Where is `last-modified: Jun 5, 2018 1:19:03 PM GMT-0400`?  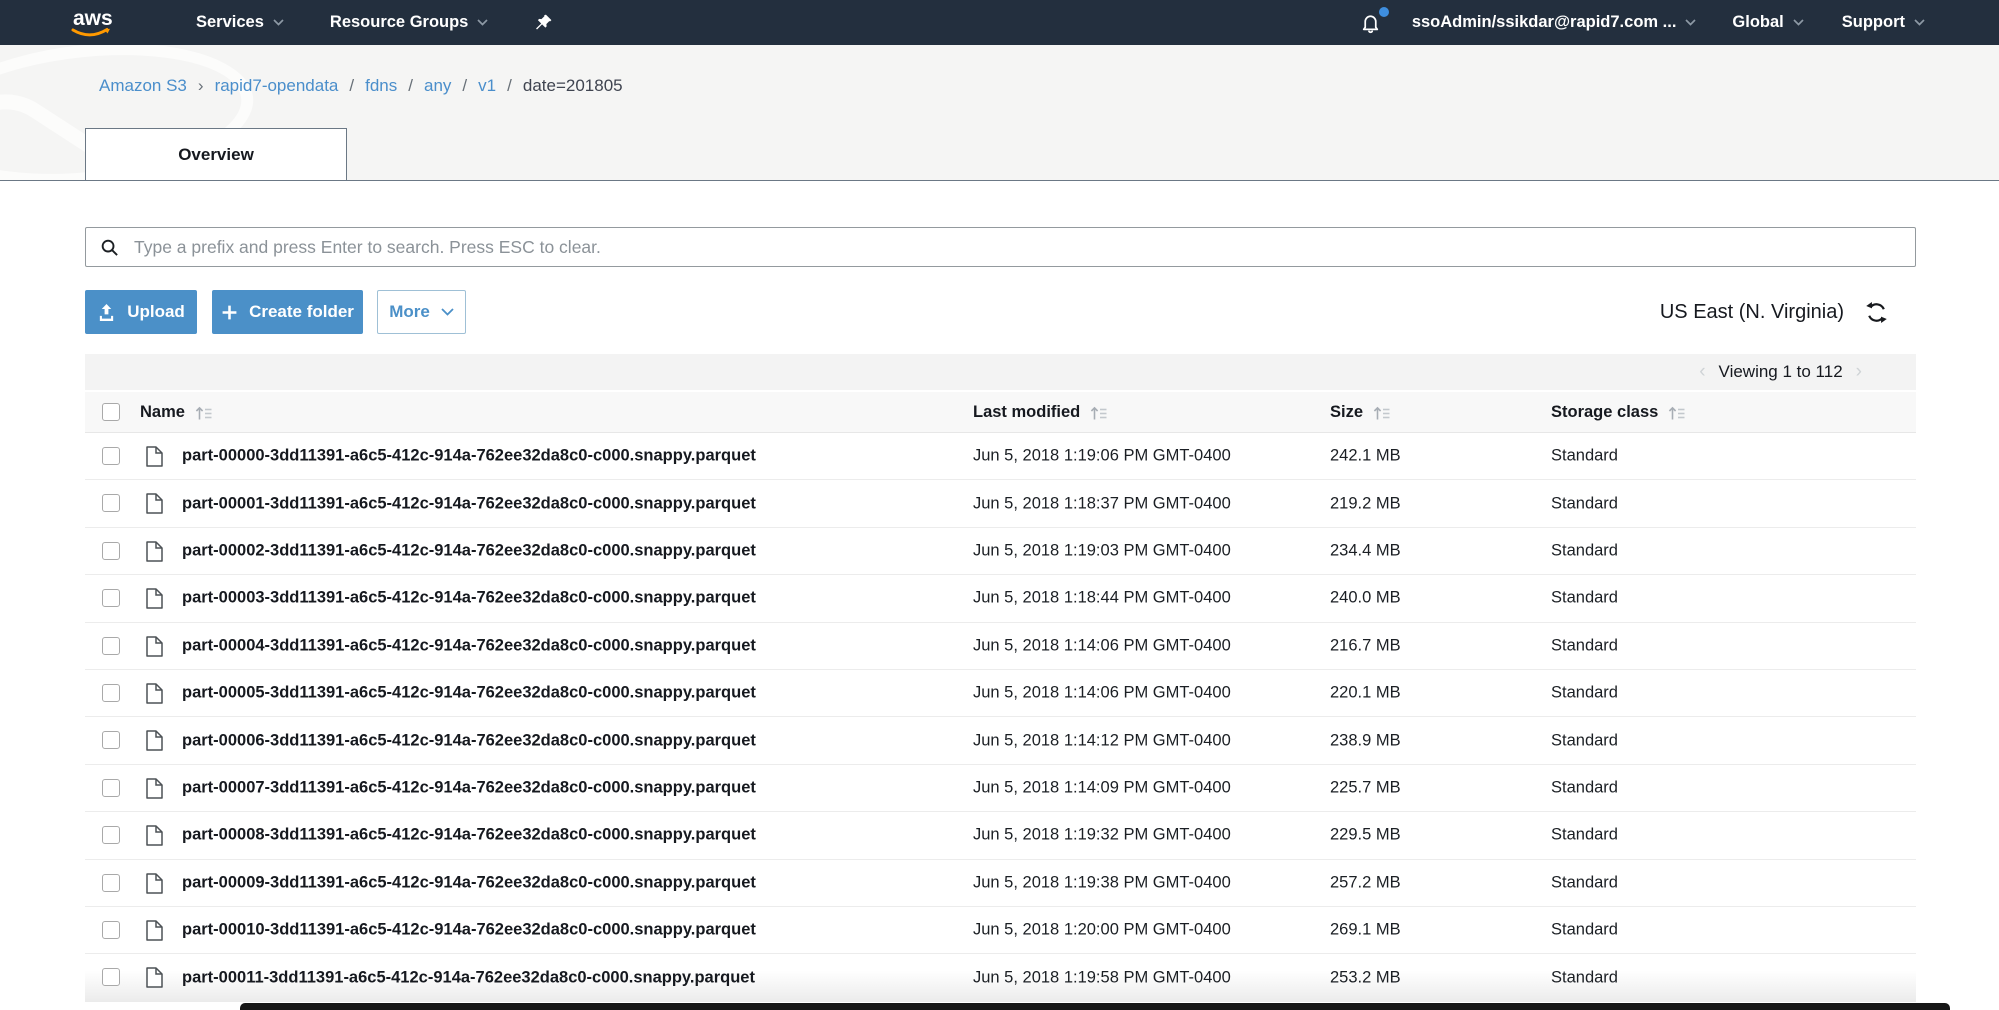 last-modified: Jun 5, 2018 1:19:03 PM GMT-0400 is located at coordinates (1102, 550).